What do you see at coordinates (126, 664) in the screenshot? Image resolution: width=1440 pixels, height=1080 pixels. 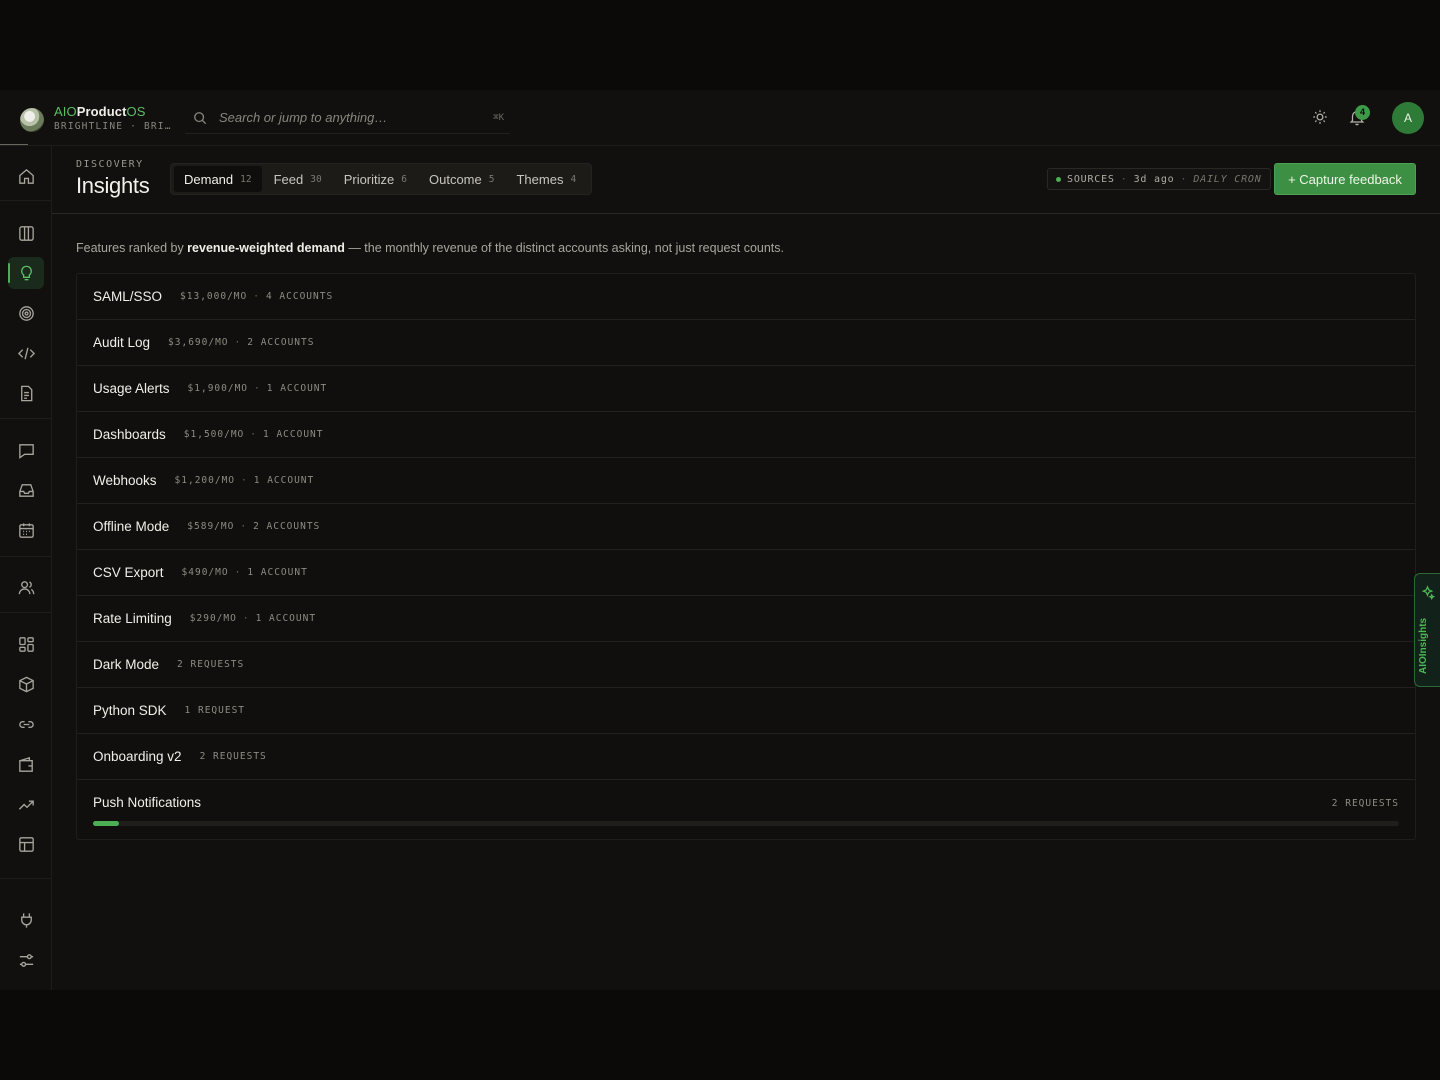 I see `feature-name: Dark Mode` at bounding box center [126, 664].